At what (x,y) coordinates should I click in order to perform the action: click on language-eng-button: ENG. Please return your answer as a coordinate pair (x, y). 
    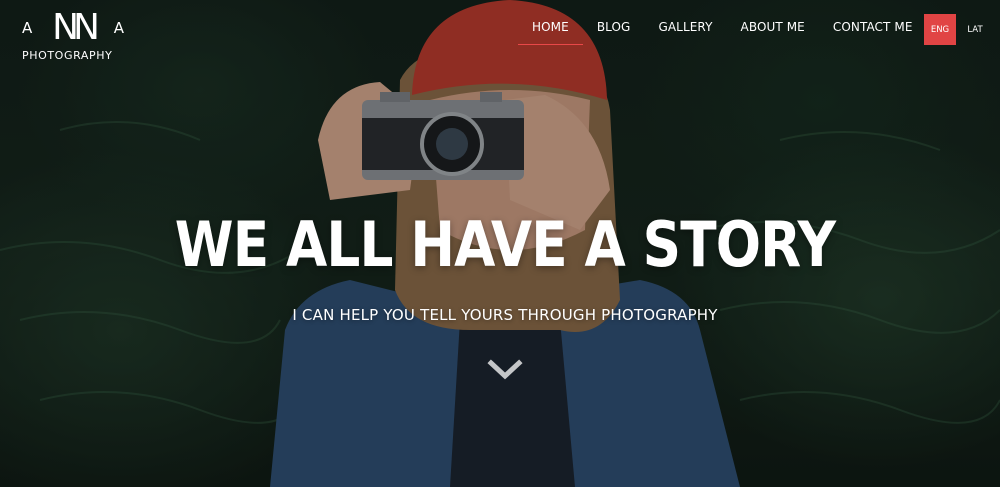
    Looking at the image, I should click on (940, 29).